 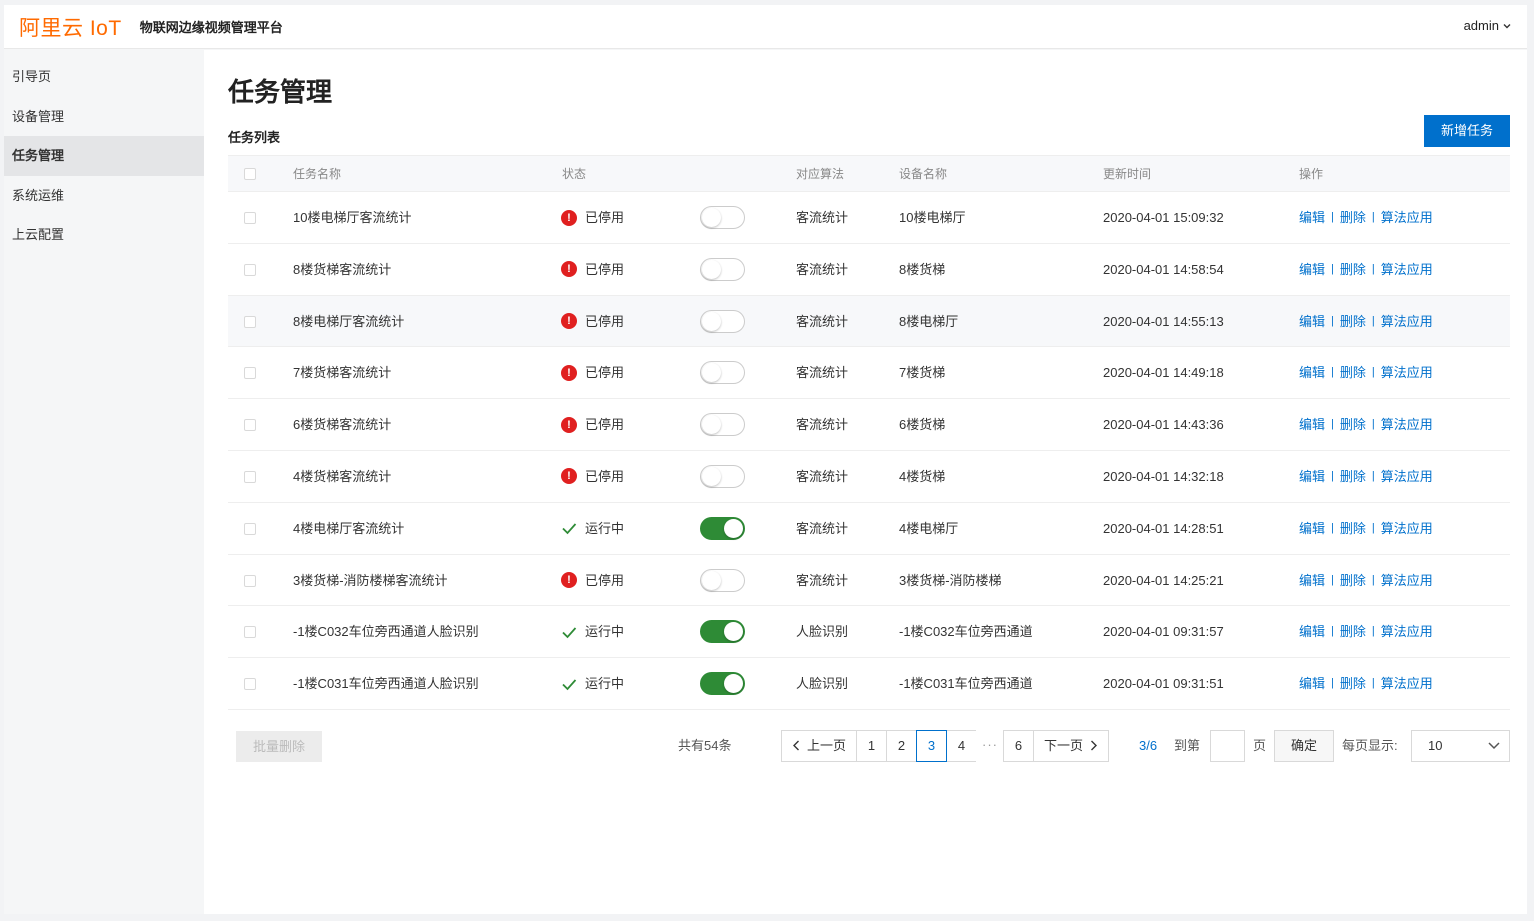 What do you see at coordinates (1260, 745) in the screenshot?
I see `page-unit-label: 页` at bounding box center [1260, 745].